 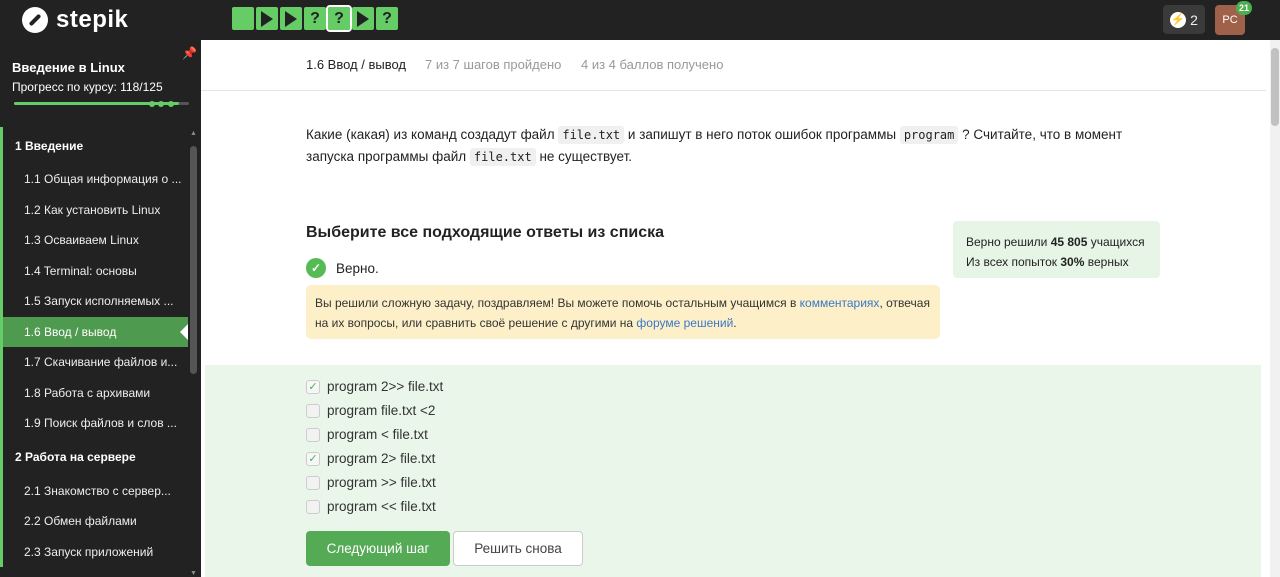 I want to click on comments-link: комментариях, so click(x=840, y=303).